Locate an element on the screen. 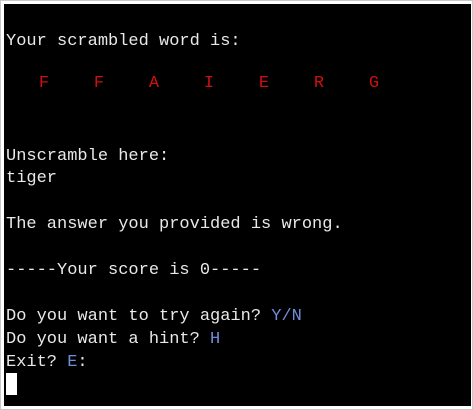  unscramble-prompt: Unscramble here: is located at coordinates (88, 156).